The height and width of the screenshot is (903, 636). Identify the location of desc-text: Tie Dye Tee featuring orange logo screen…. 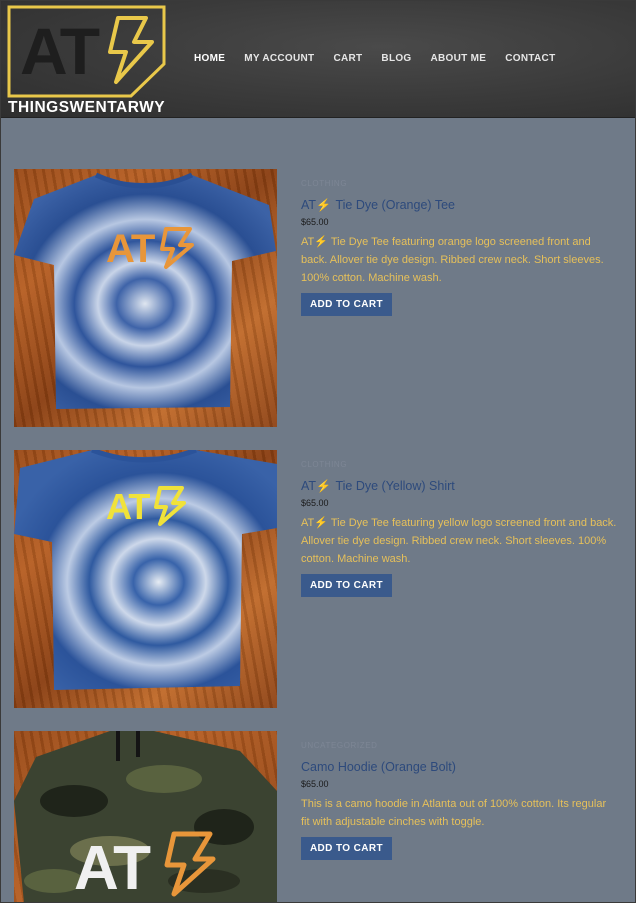
(452, 260).